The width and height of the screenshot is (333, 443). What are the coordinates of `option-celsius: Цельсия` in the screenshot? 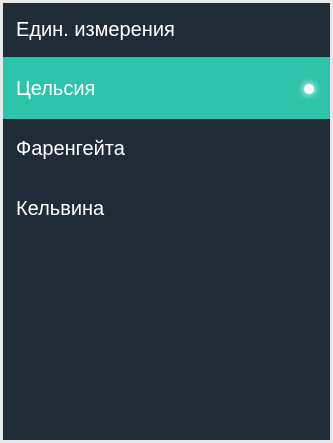 It's located at (166, 89).